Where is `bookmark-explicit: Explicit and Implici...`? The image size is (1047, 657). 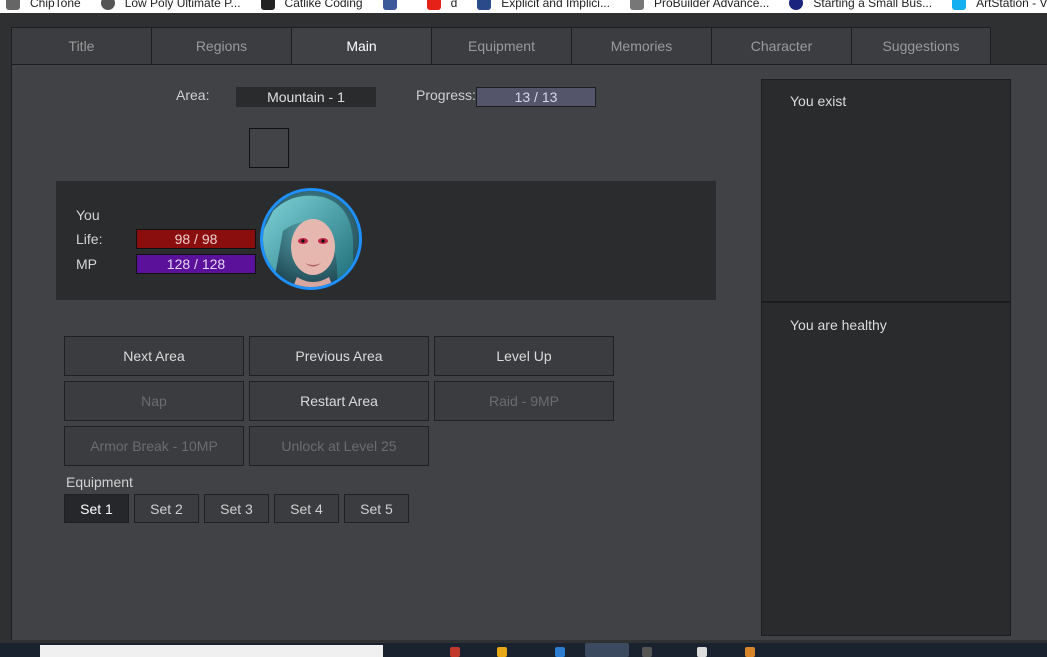
bookmark-explicit: Explicit and Implici... is located at coordinates (543, 5).